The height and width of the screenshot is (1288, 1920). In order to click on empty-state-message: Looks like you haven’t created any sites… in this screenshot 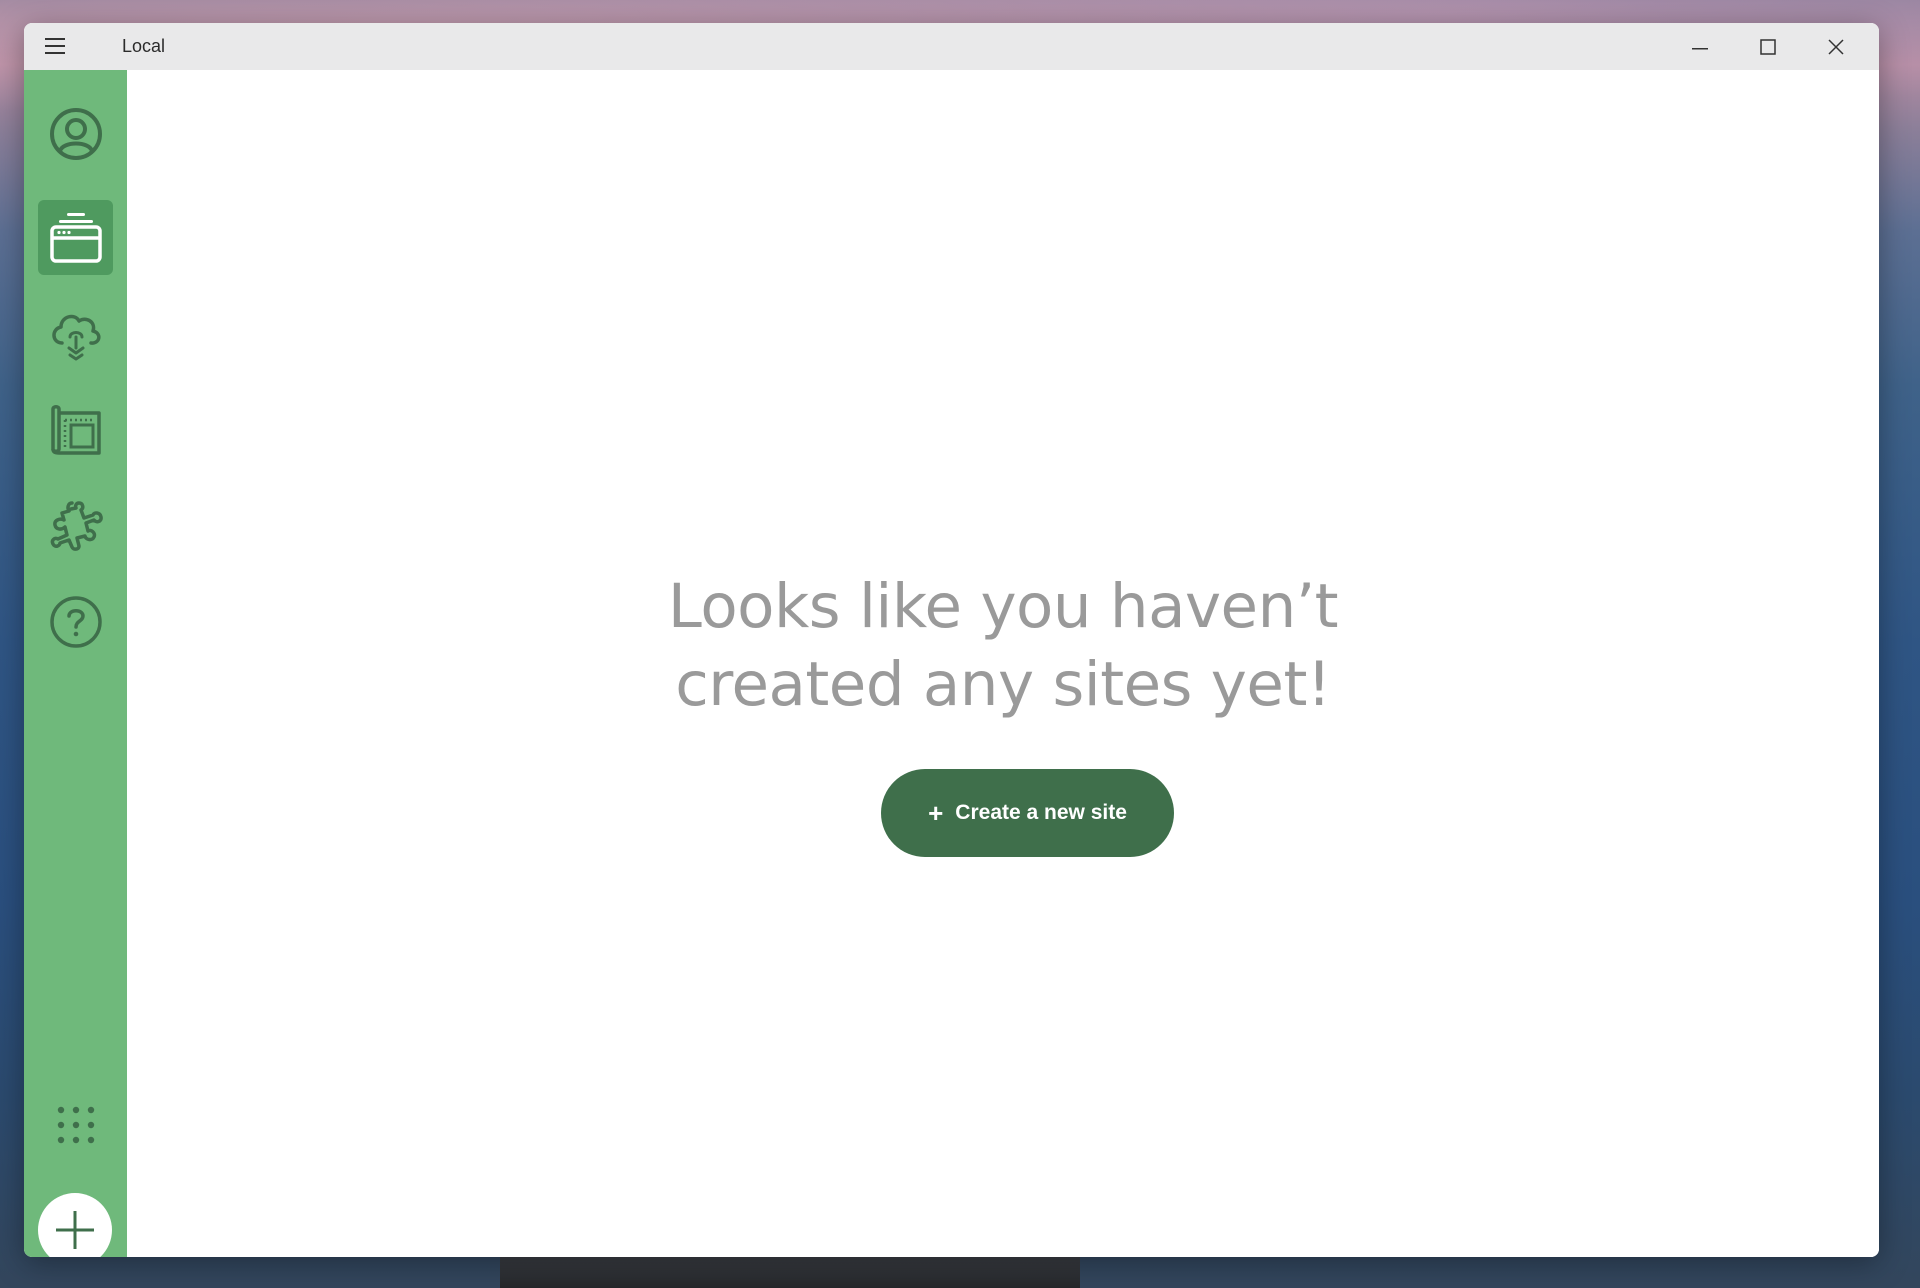, I will do `click(1003, 646)`.